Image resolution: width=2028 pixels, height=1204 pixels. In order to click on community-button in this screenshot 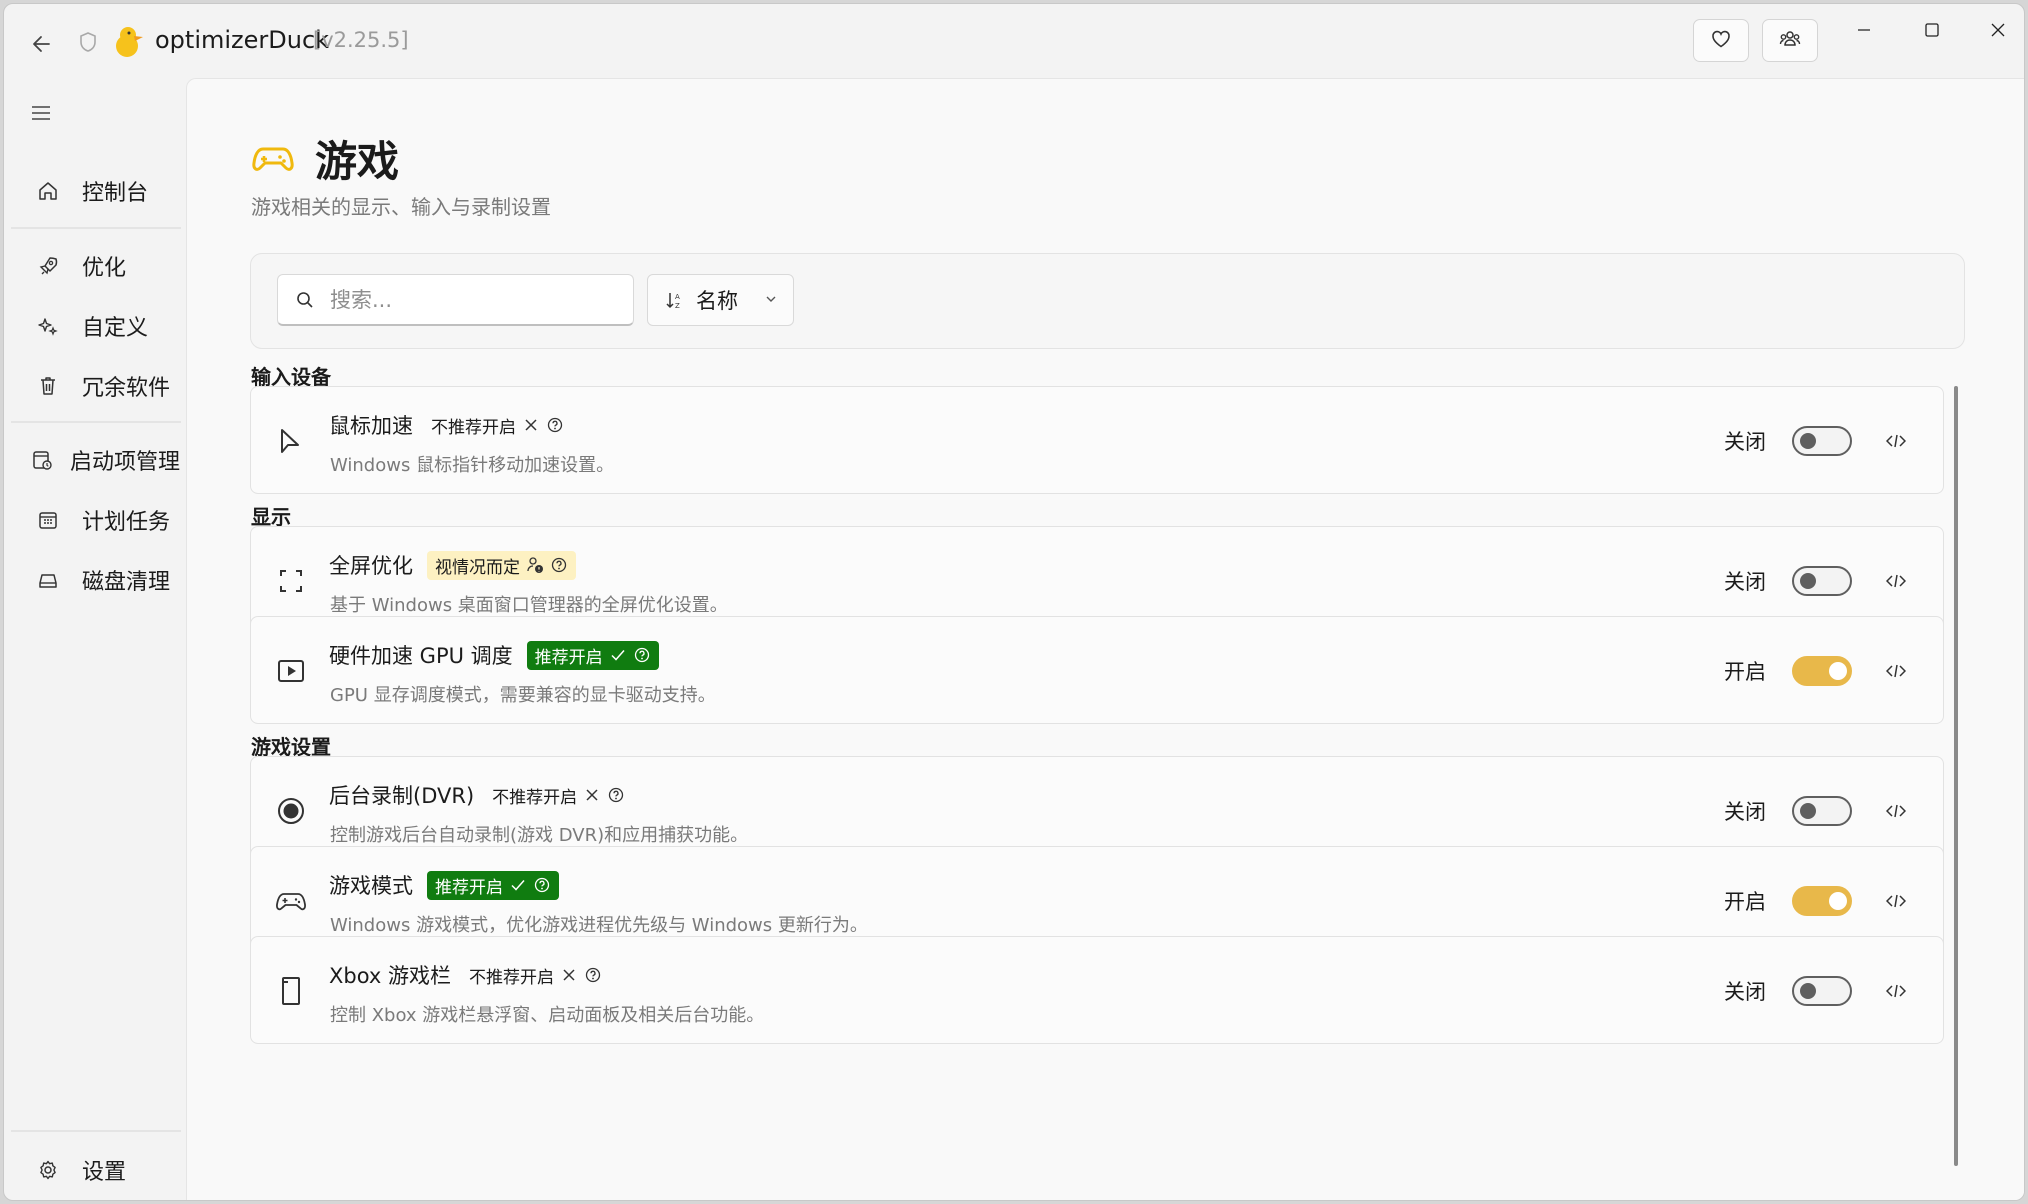, I will do `click(1790, 40)`.